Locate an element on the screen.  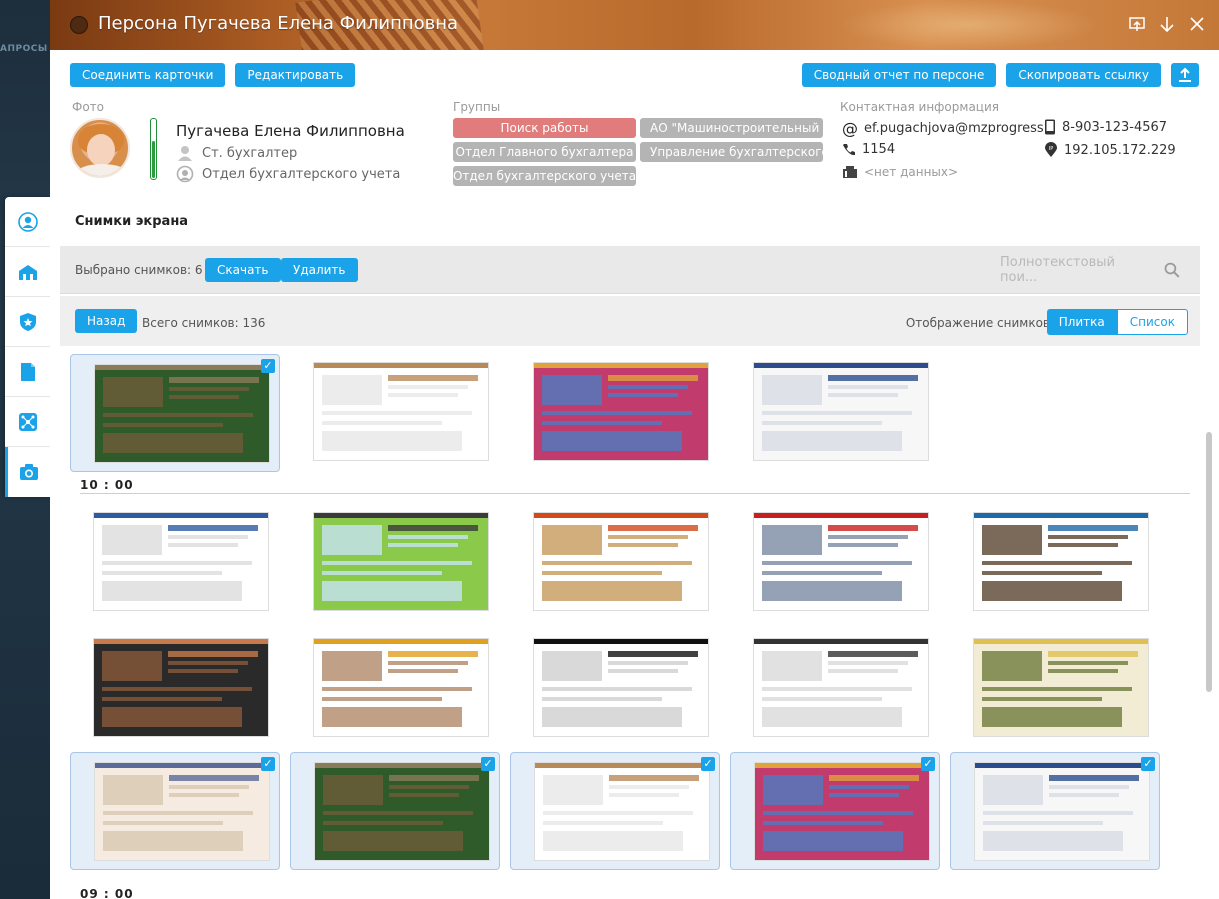
minimize-icon is located at coordinates (1167, 24).